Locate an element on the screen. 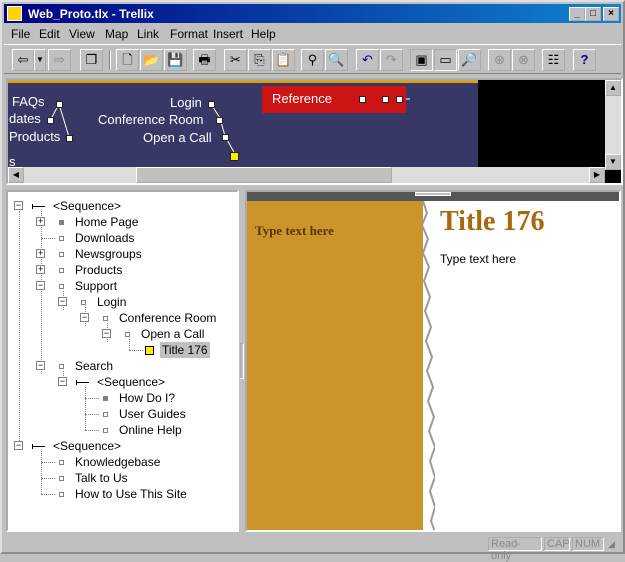 The width and height of the screenshot is (625, 562). menu-edit: Edit is located at coordinates (49, 34).